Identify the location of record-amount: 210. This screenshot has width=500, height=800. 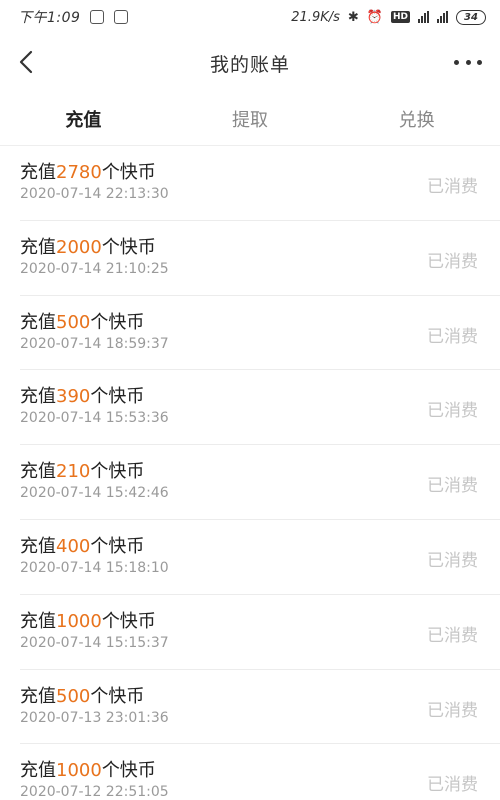
(73, 472).